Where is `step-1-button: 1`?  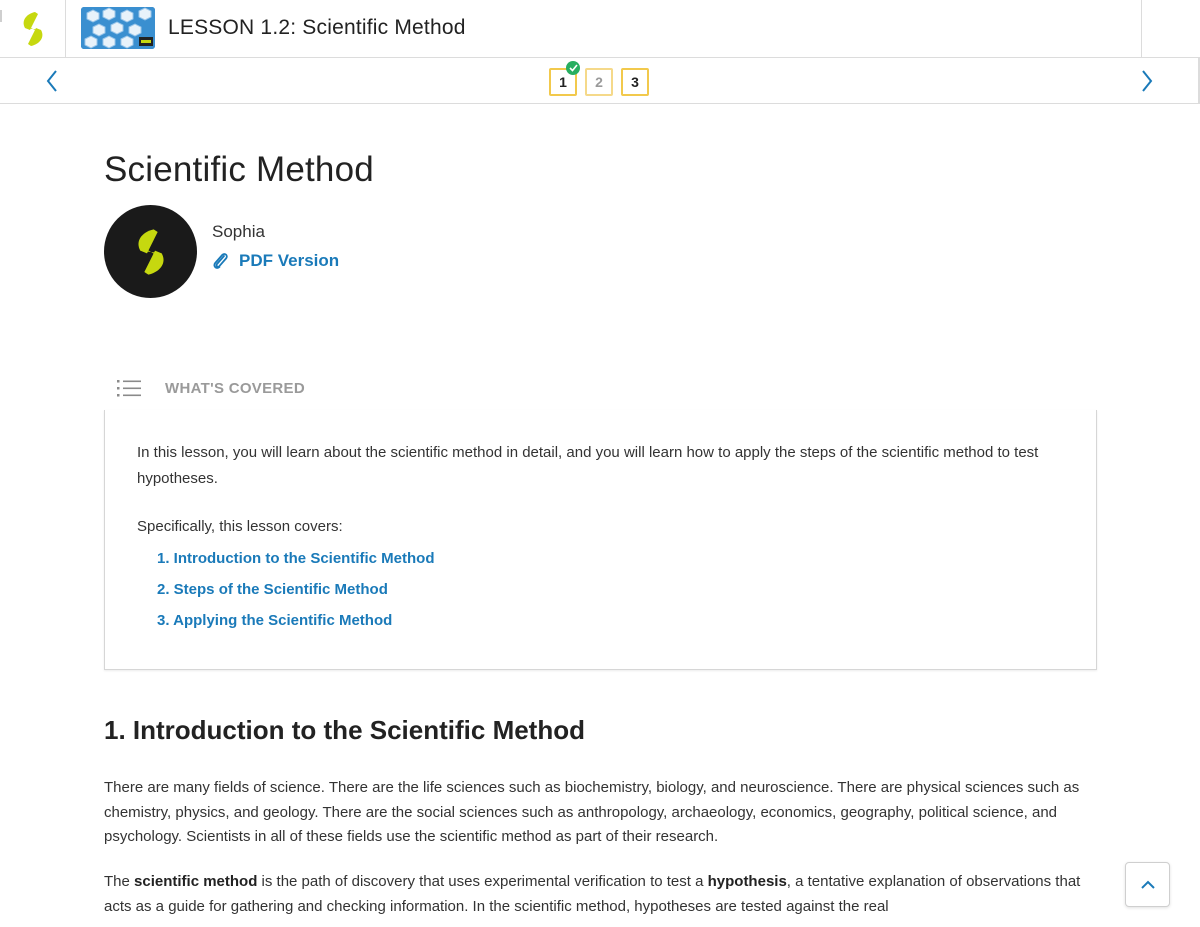
step-1-button: 1 is located at coordinates (564, 78).